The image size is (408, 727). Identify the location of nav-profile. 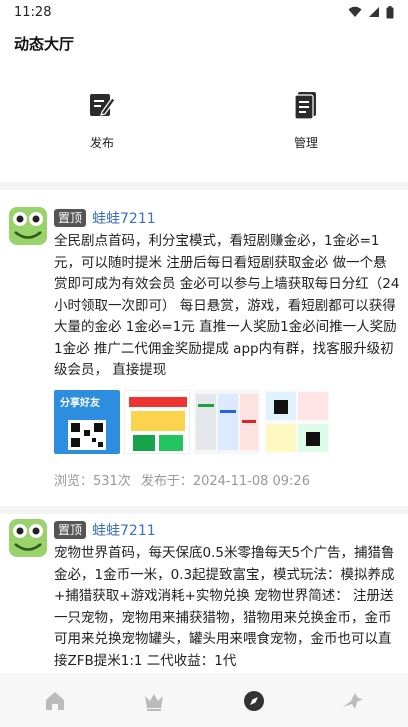
(353, 701).